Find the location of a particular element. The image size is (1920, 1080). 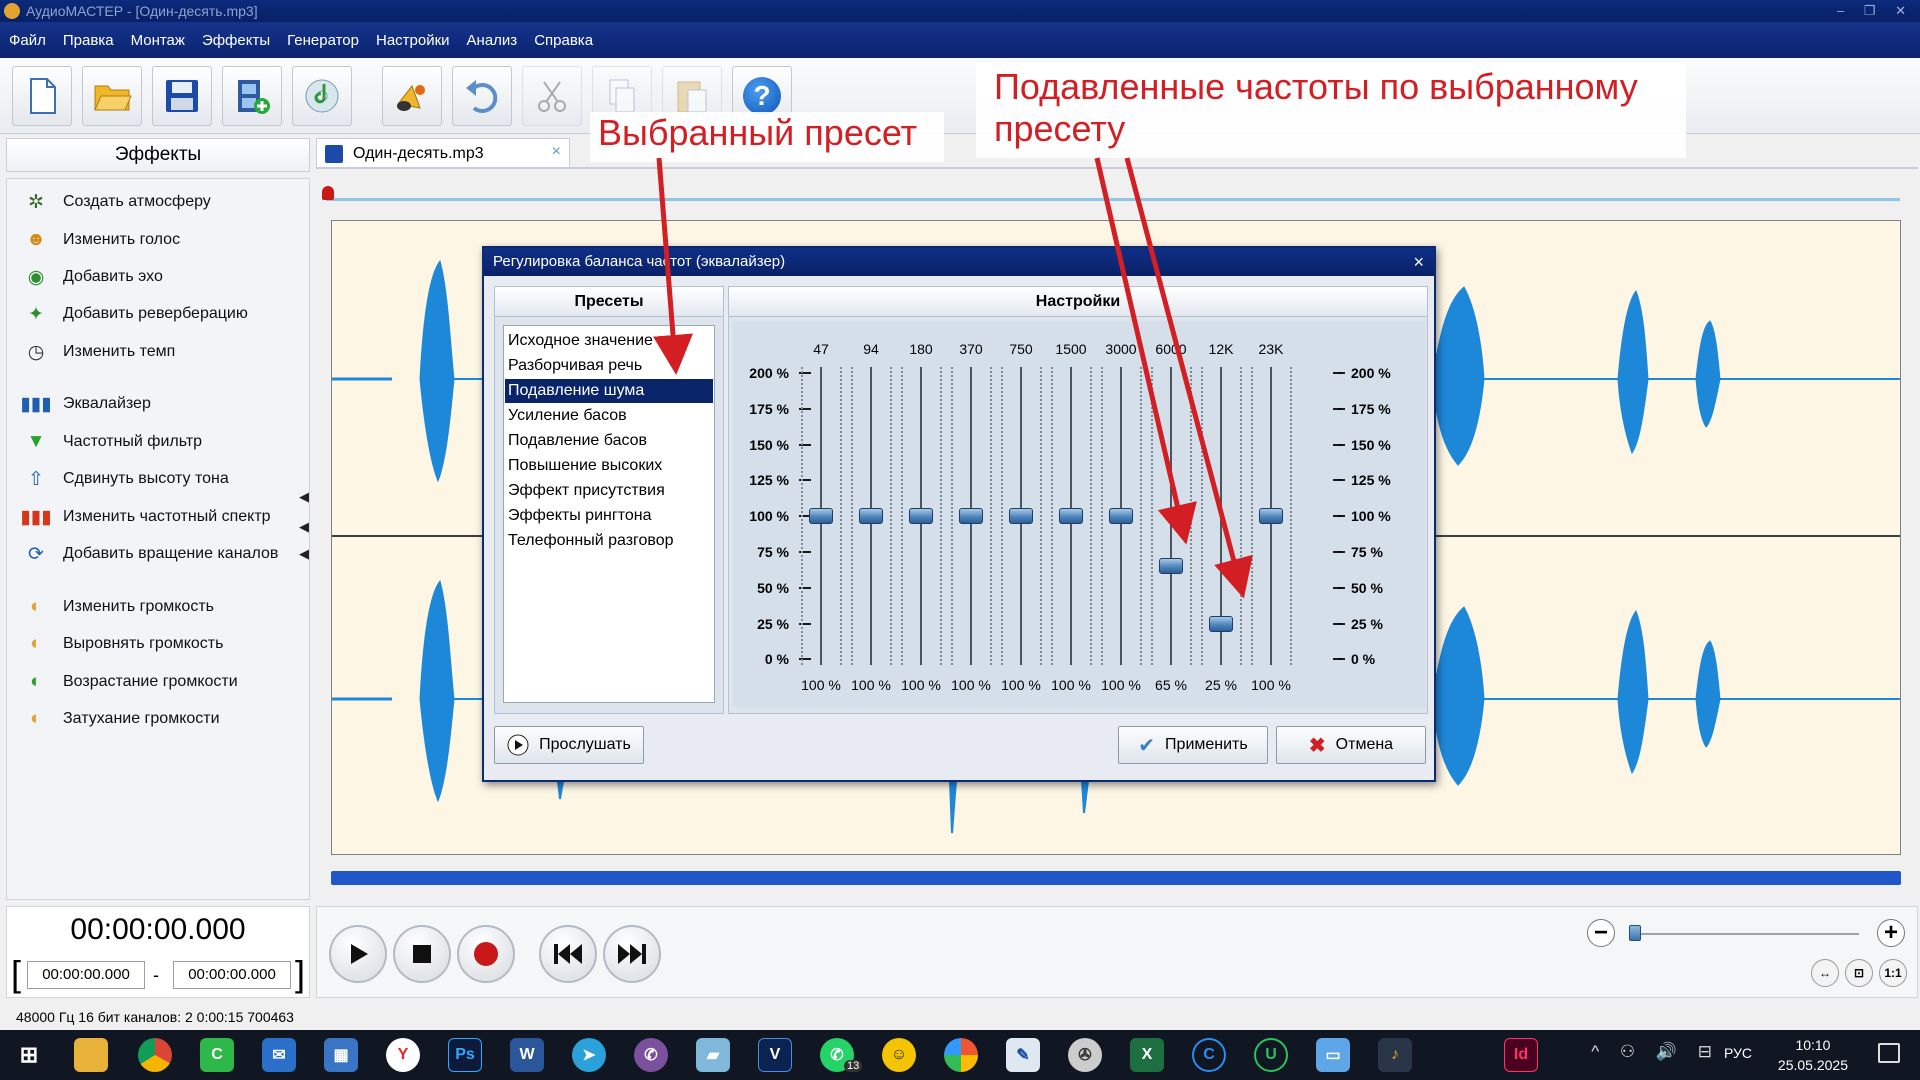

zoom-out-button: − is located at coordinates (1601, 933).